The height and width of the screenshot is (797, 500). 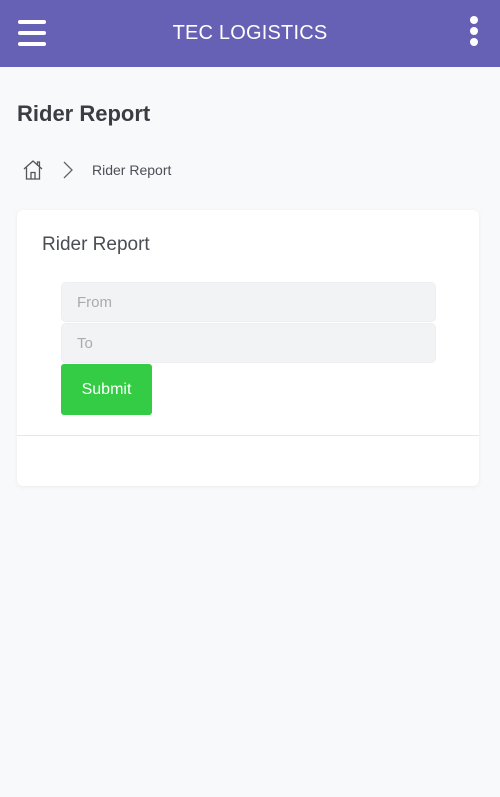 What do you see at coordinates (96, 244) in the screenshot?
I see `card-title: Rider Report` at bounding box center [96, 244].